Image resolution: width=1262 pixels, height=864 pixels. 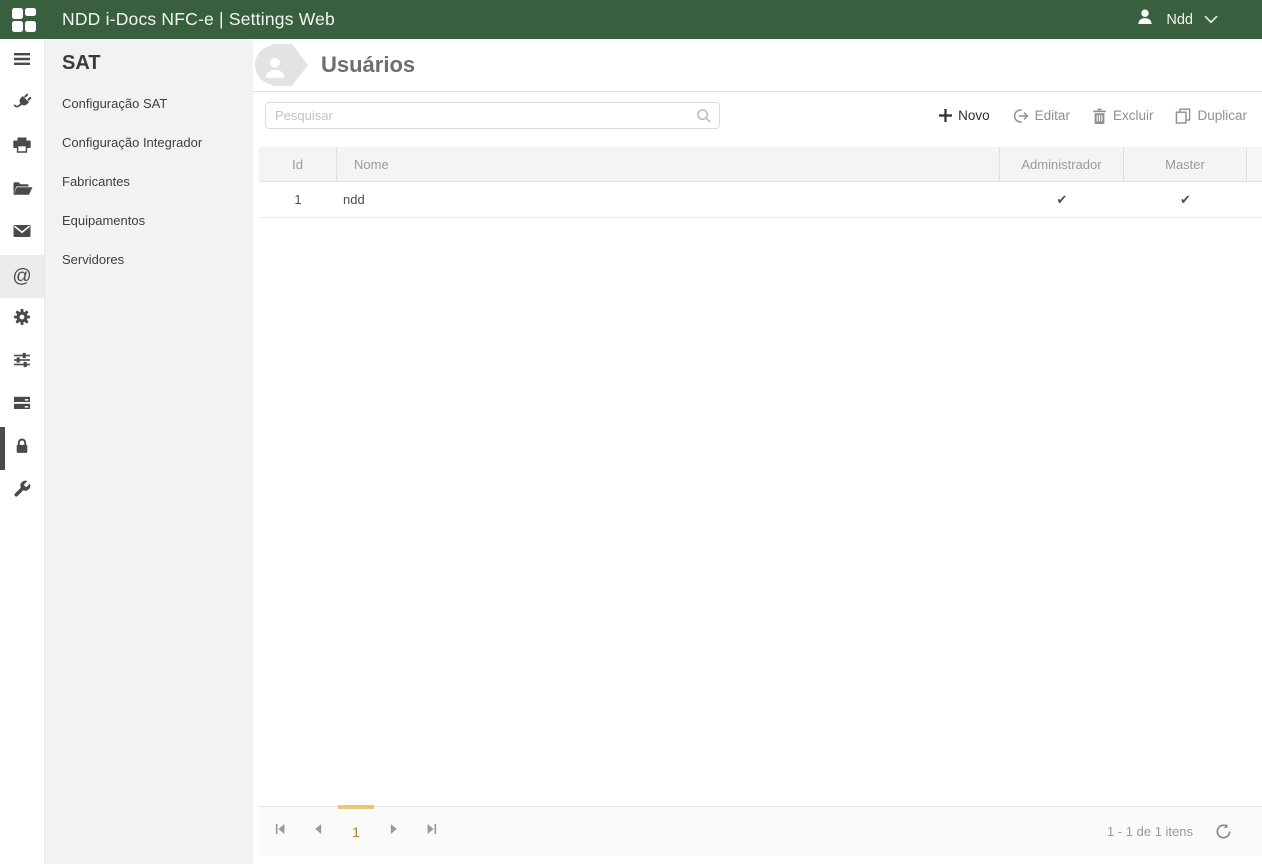 What do you see at coordinates (198, 19) in the screenshot?
I see `app-title: NDD i-Docs NFC-e | Settings Web` at bounding box center [198, 19].